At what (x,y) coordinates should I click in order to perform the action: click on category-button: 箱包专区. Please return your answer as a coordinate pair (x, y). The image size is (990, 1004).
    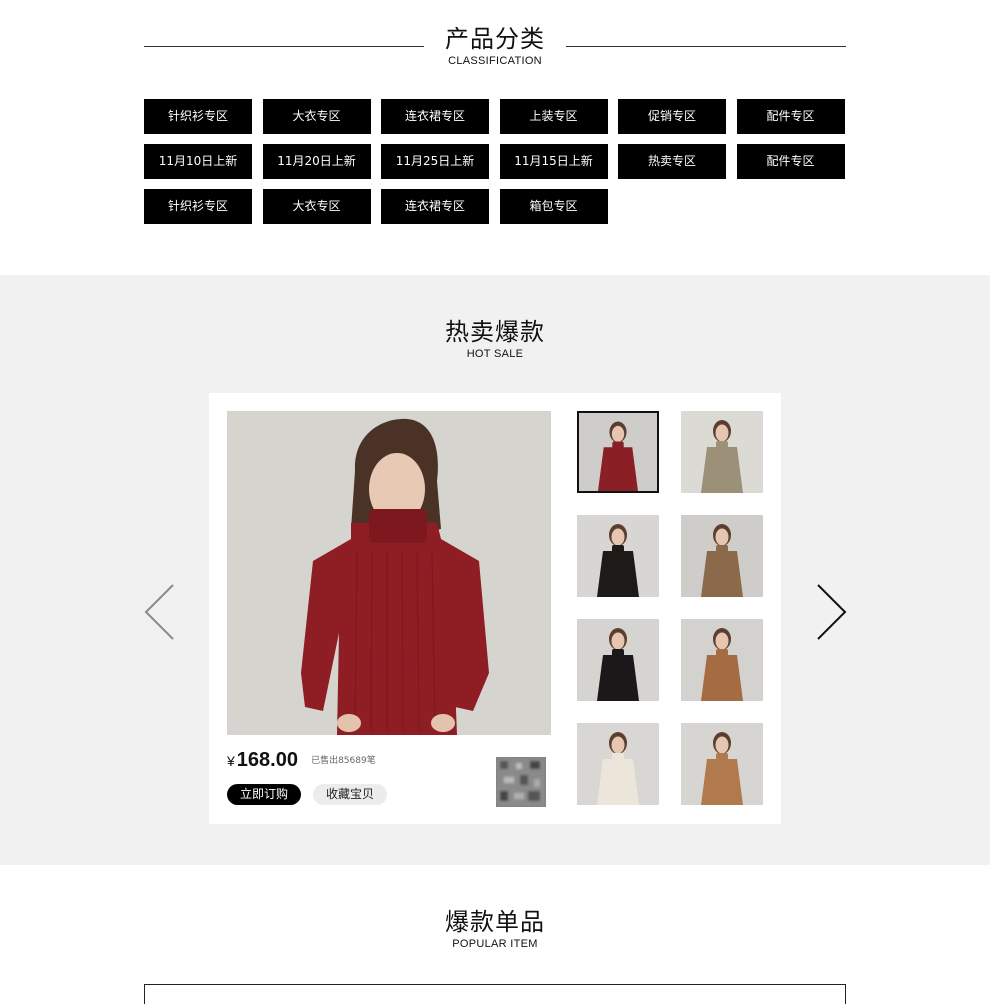
    Looking at the image, I should click on (553, 206).